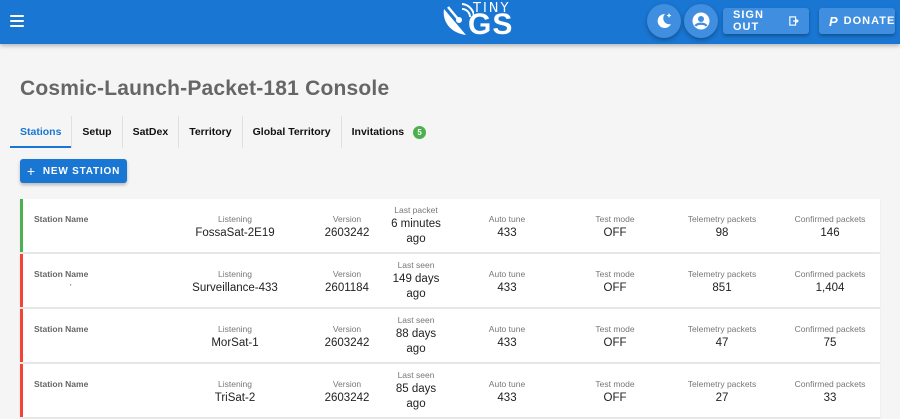 The image size is (900, 419). I want to click on invitations-count-badge: 5, so click(420, 132).